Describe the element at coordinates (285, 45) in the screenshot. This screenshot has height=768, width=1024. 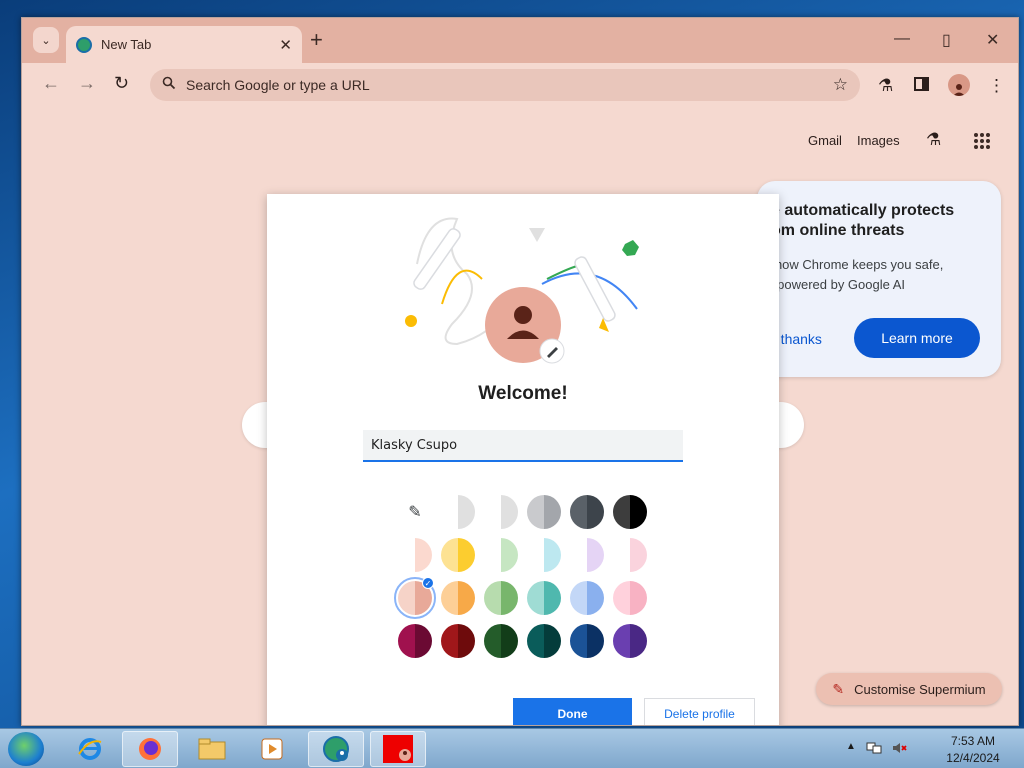
I see `tab-close-icon: ✕` at that location.